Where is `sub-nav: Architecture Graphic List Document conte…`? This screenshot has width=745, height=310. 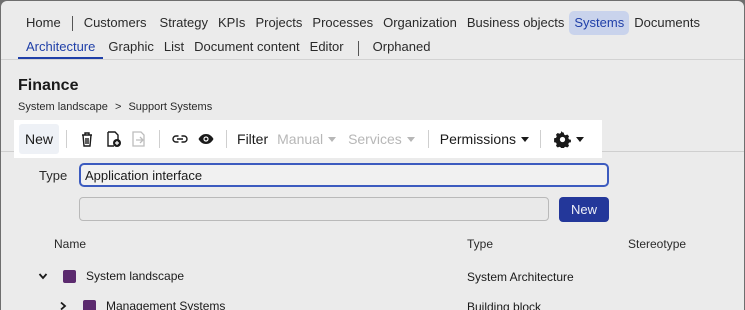 sub-nav: Architecture Graphic List Document conte… is located at coordinates (226, 48).